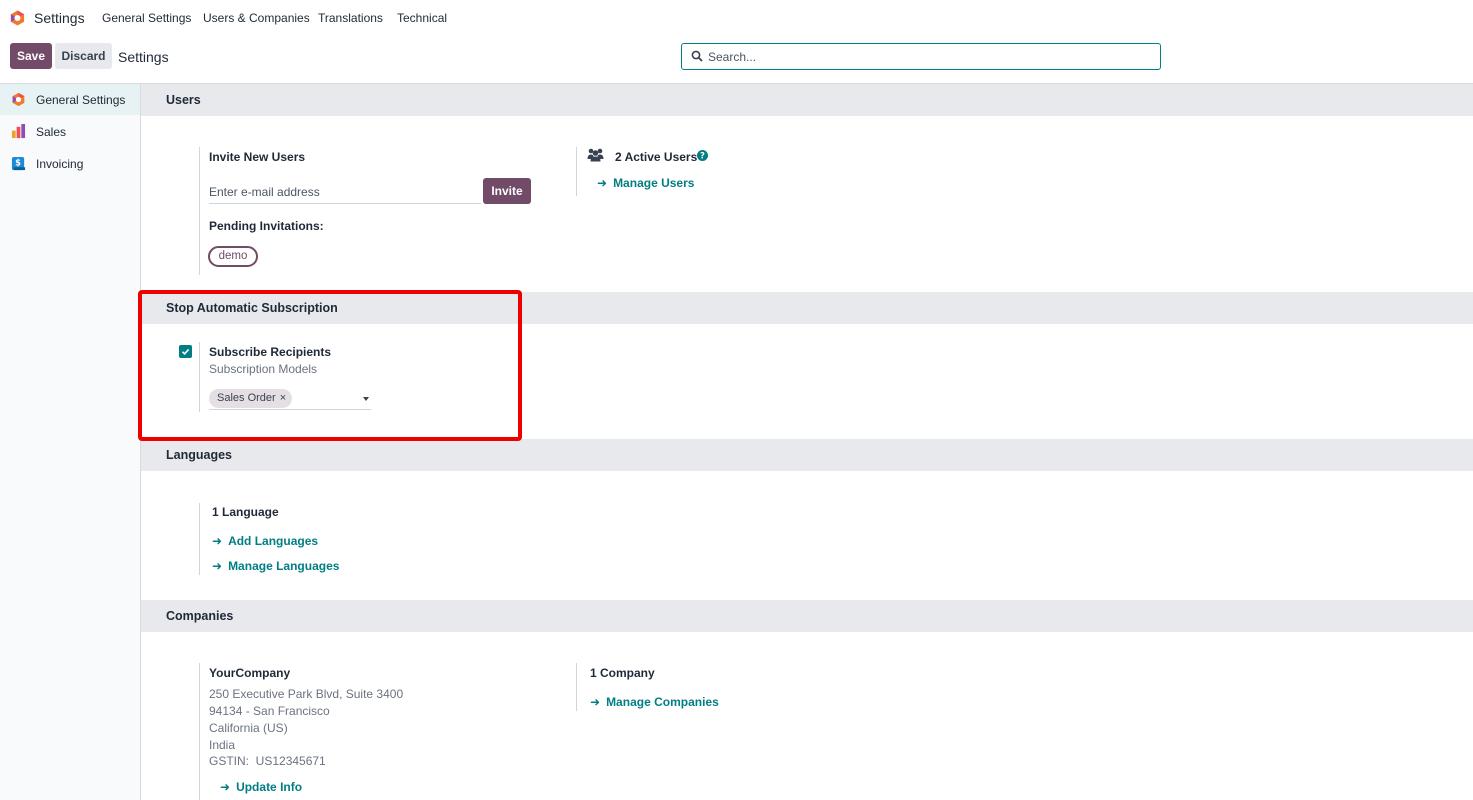  I want to click on section-header-languages: Languages, so click(807, 455).